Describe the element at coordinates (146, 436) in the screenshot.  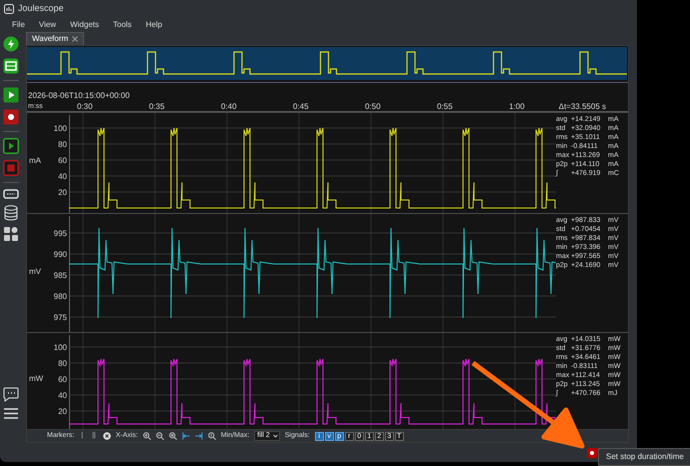
I see `zoom-in-icon` at that location.